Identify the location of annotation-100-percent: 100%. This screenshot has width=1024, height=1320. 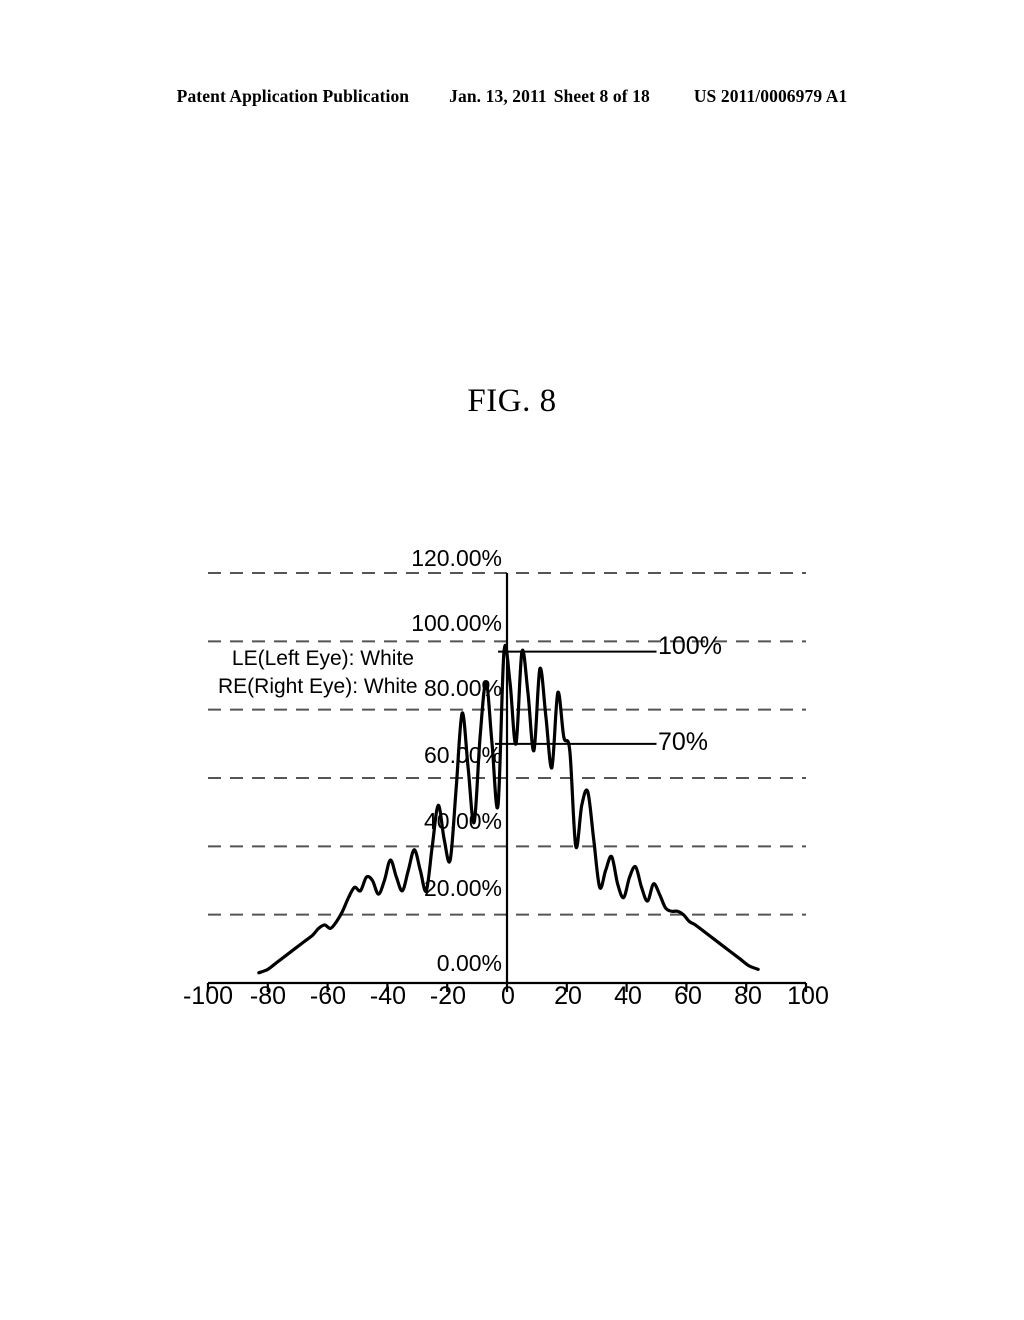
(690, 646).